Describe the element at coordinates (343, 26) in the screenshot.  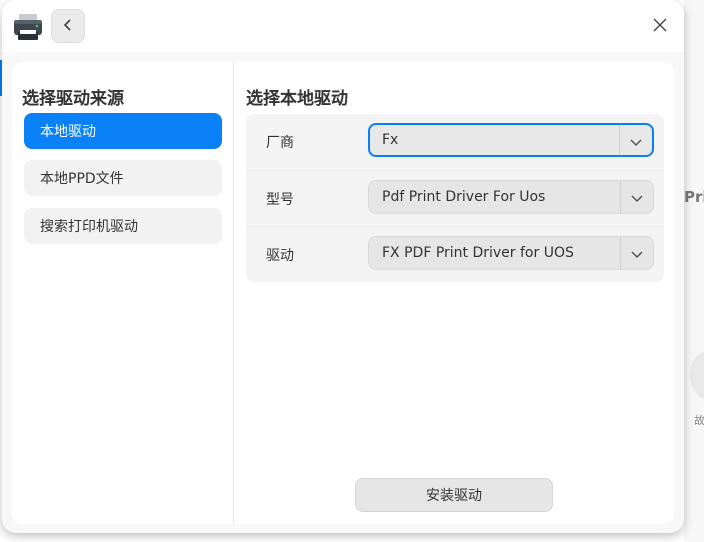
I see `titlebar` at that location.